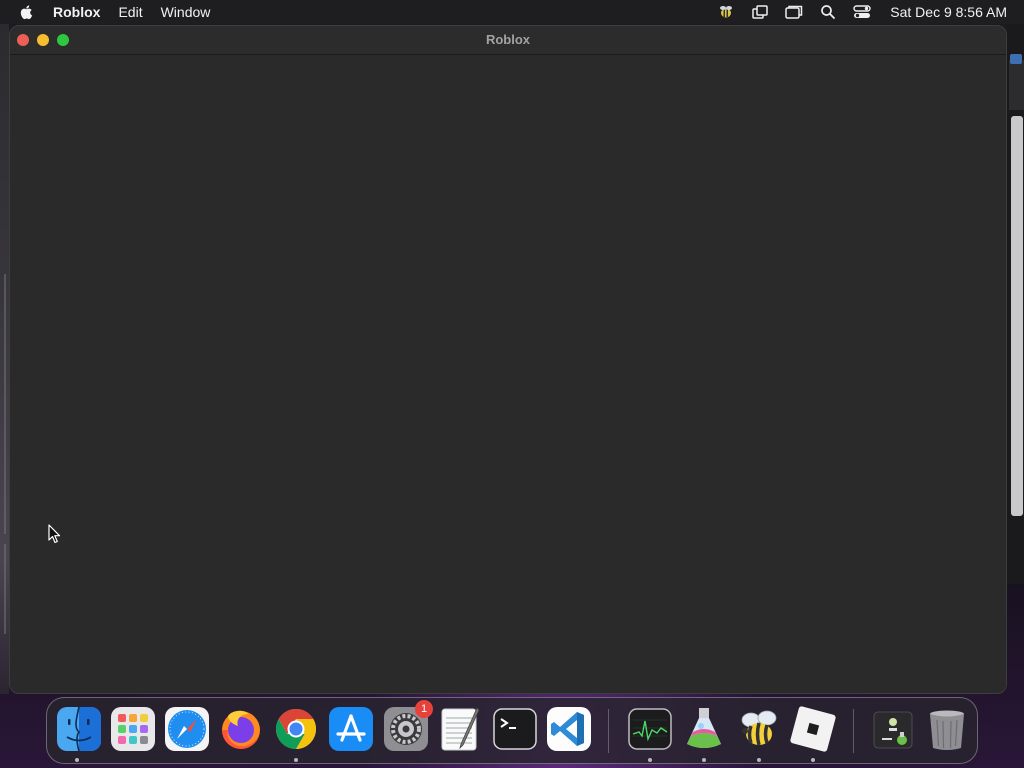  I want to click on safari-icon, so click(187, 729).